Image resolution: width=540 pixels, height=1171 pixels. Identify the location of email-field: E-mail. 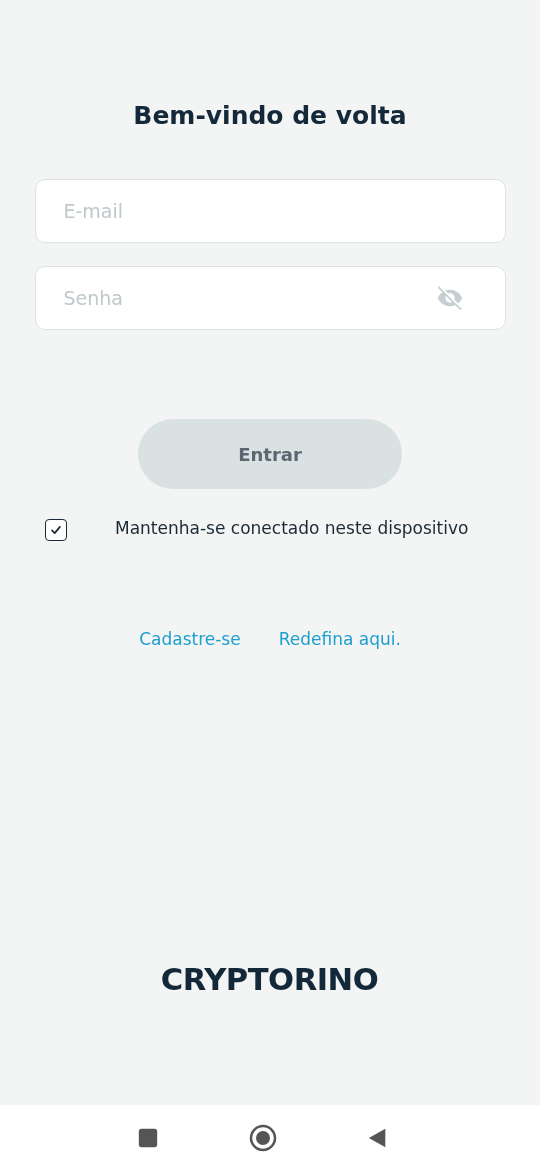
(270, 211).